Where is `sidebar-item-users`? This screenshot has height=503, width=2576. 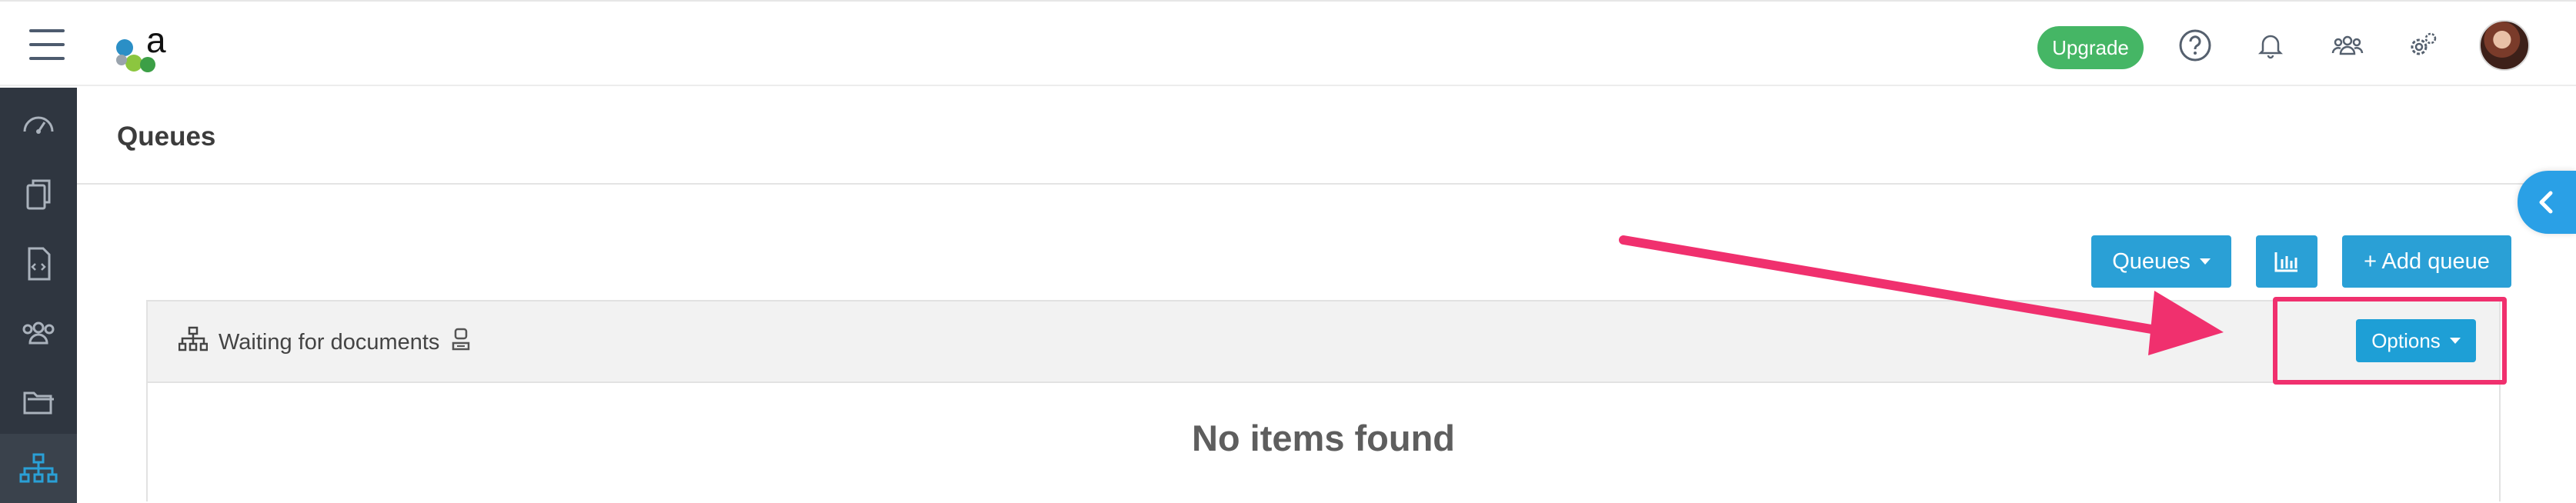 sidebar-item-users is located at coordinates (39, 333).